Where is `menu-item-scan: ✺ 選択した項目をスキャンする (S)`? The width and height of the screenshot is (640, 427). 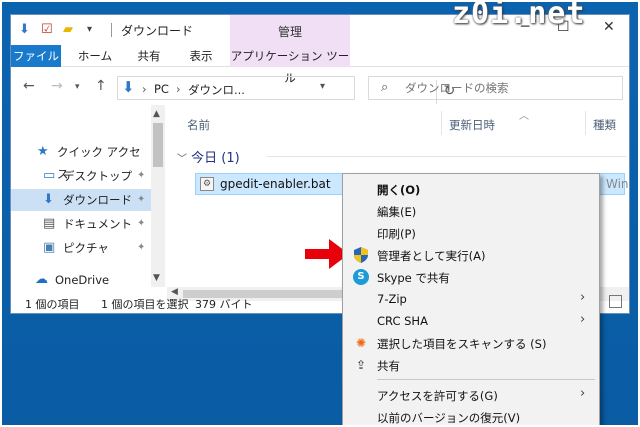
menu-item-scan: ✺ 選択した項目をスキャンする (S) is located at coordinates (471, 343).